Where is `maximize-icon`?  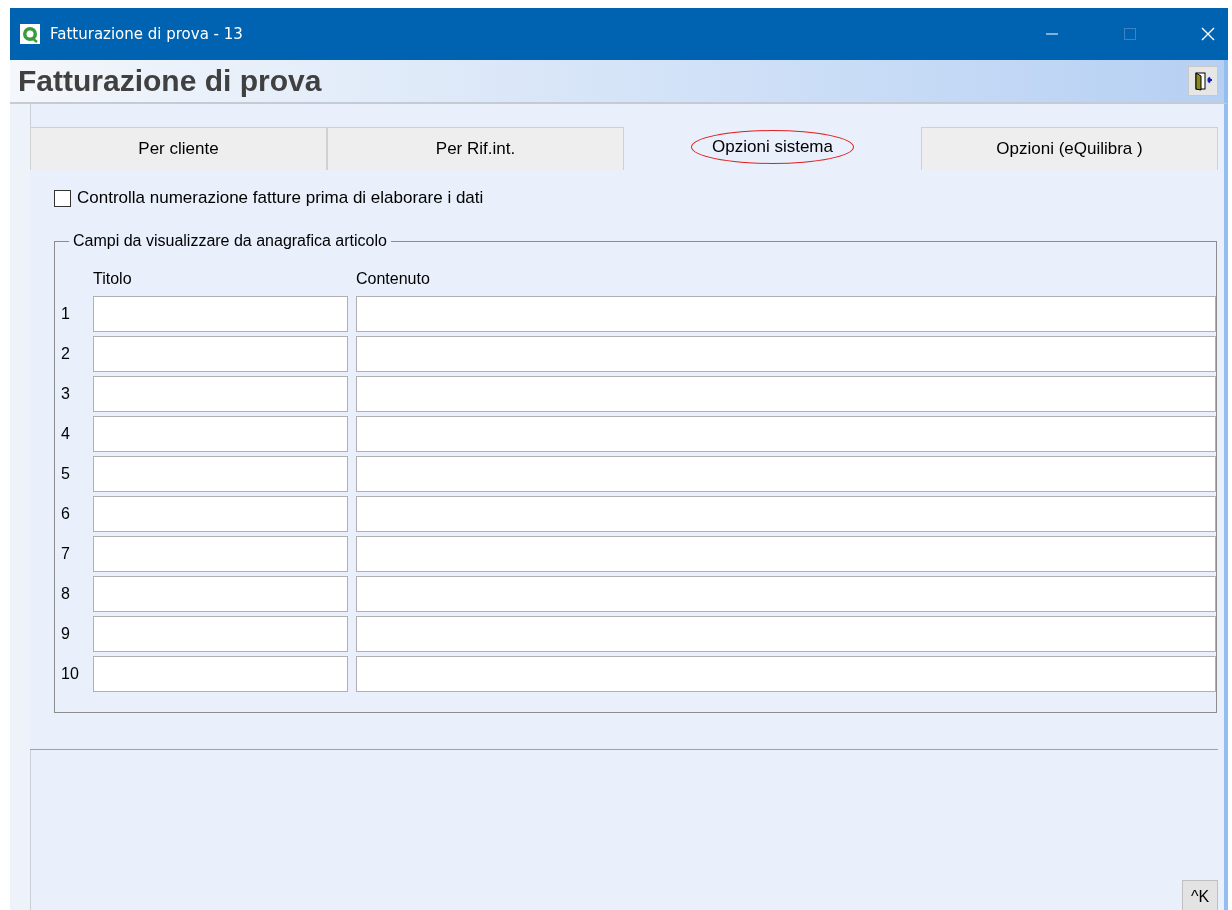 maximize-icon is located at coordinates (1130, 34).